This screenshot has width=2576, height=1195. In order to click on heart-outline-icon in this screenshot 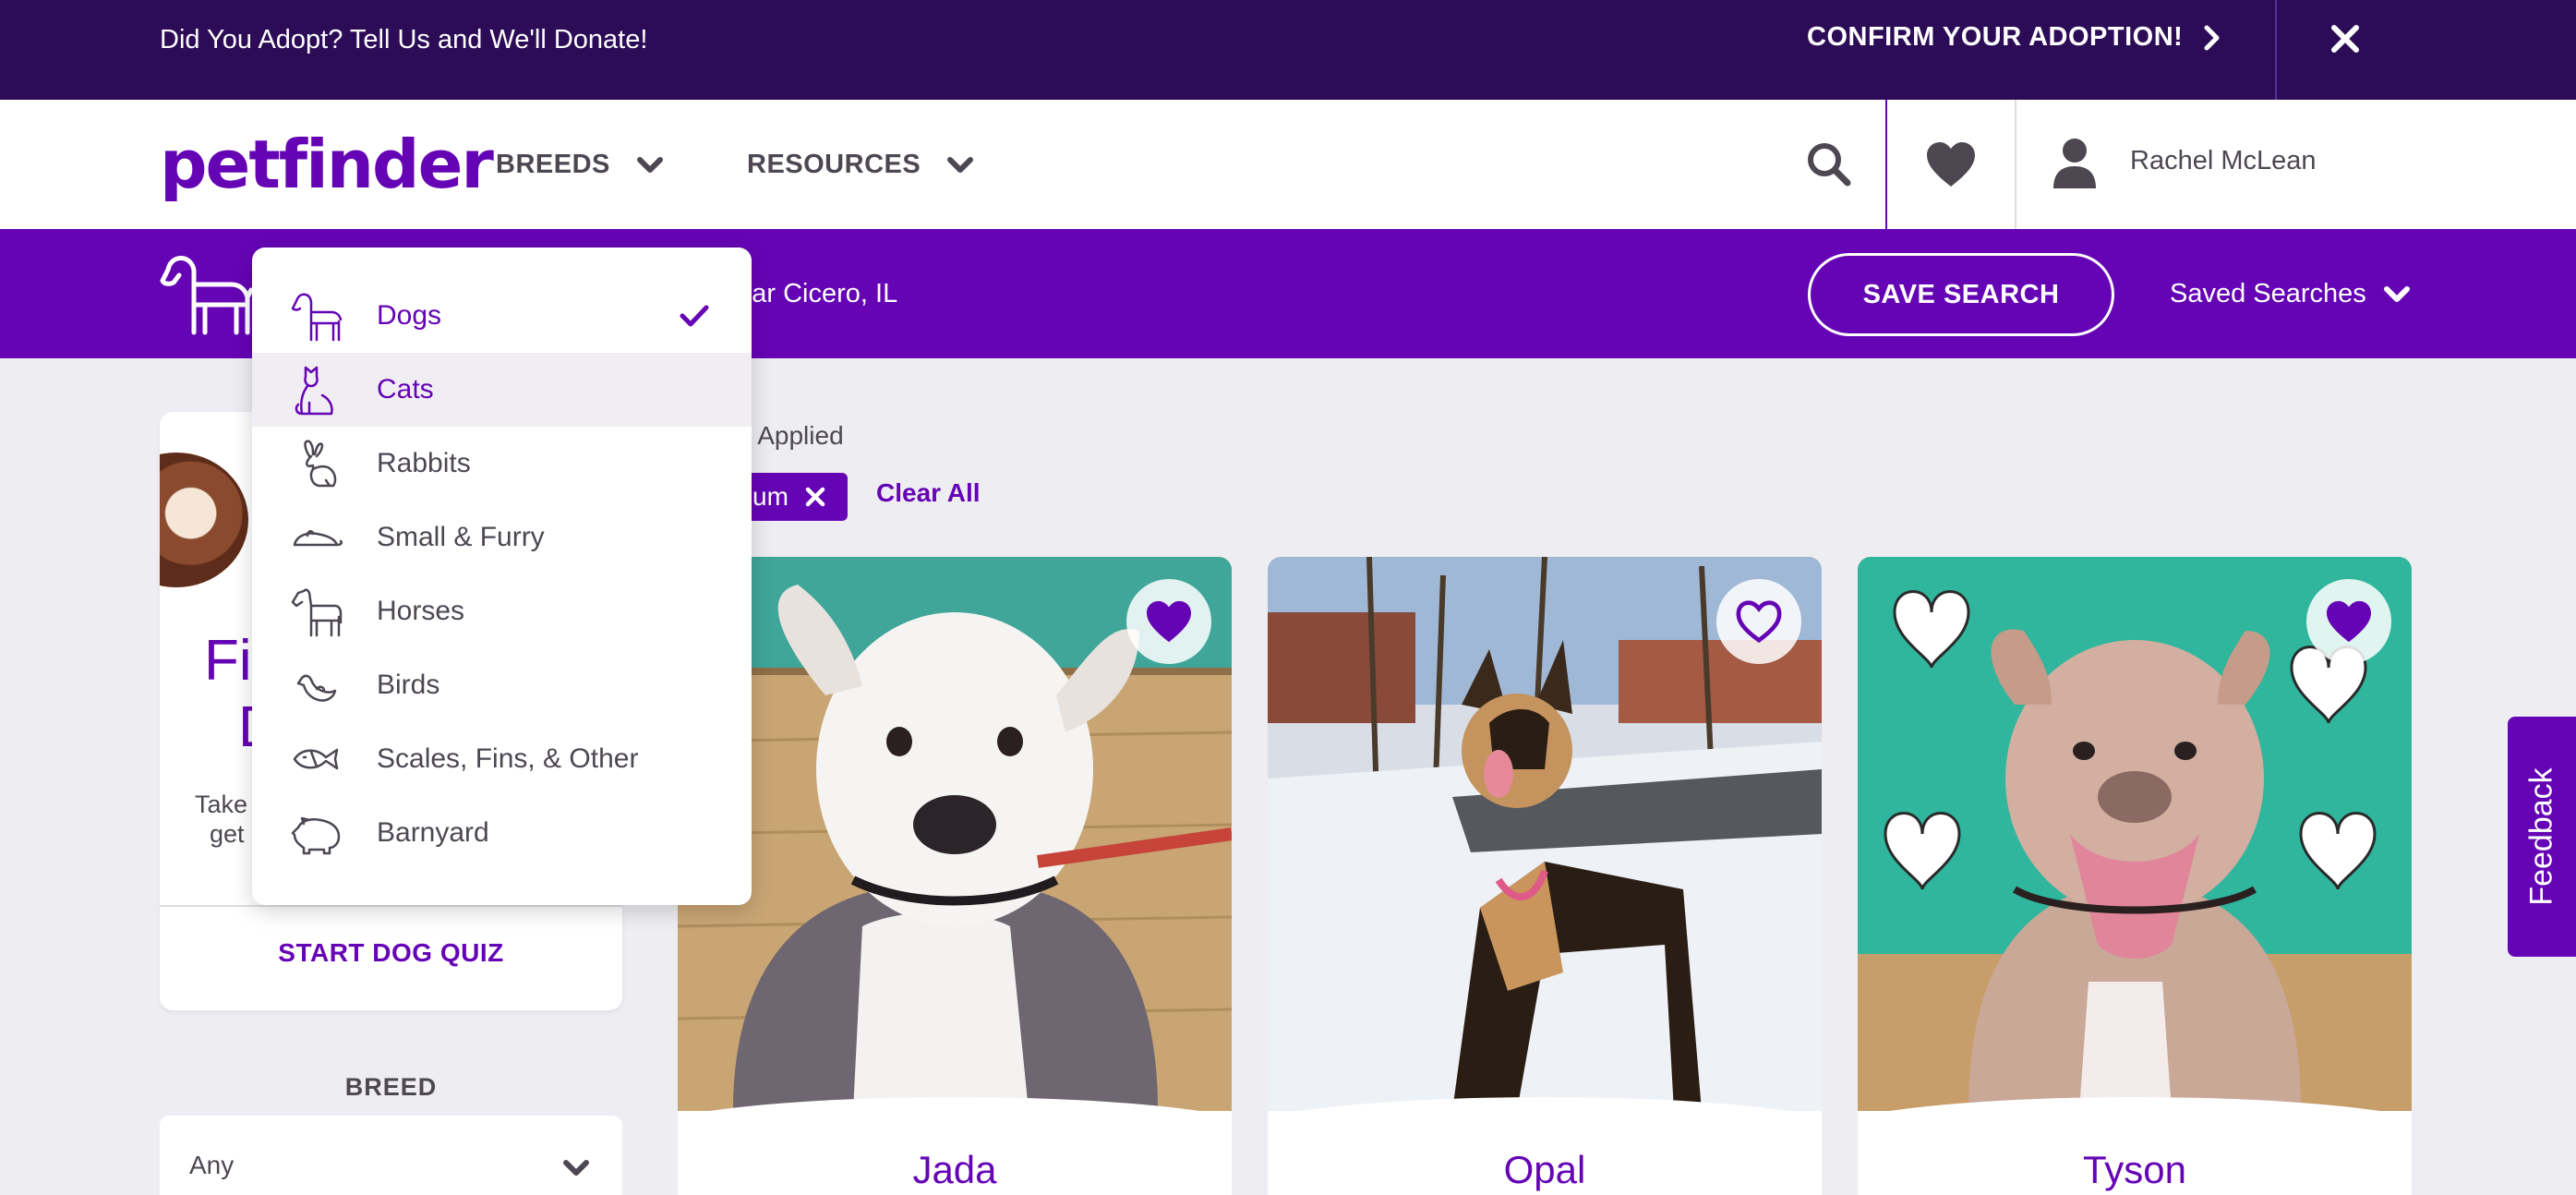, I will do `click(1759, 622)`.